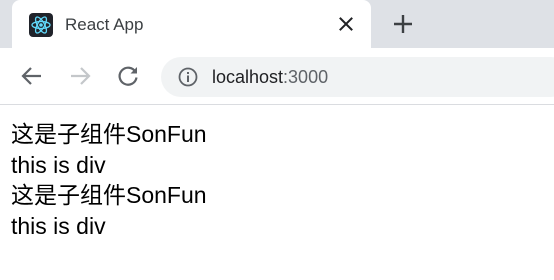 The height and width of the screenshot is (280, 554). I want to click on url-port: :3000, so click(306, 77).